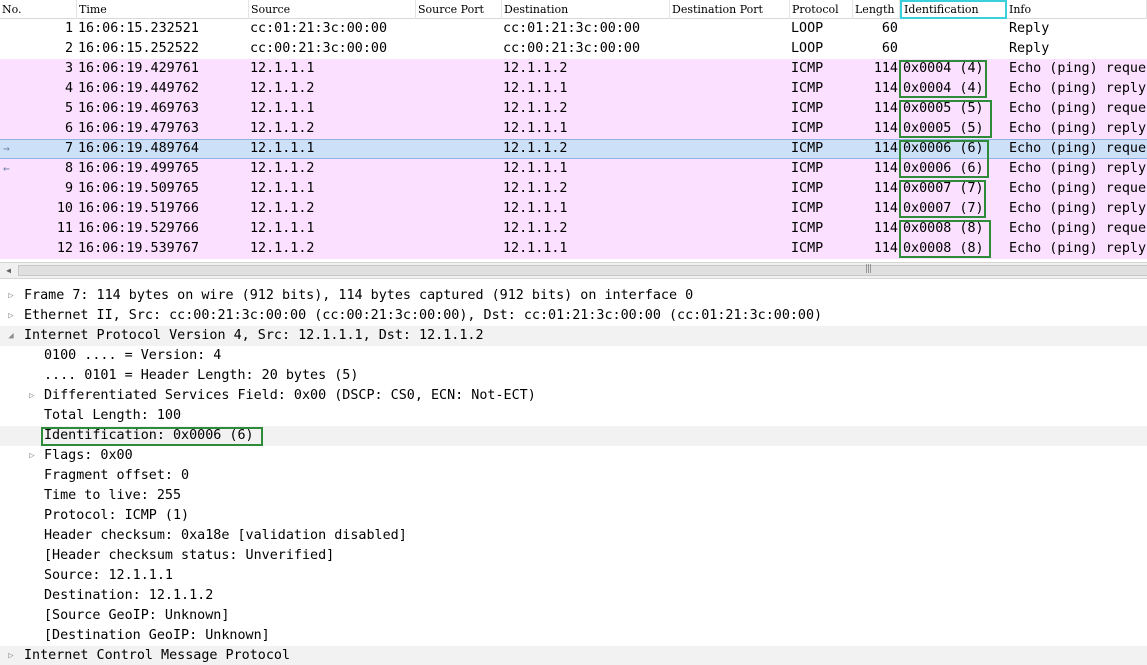 This screenshot has width=1147, height=665. I want to click on detail-row: Fragment offset: 0, so click(573, 476).